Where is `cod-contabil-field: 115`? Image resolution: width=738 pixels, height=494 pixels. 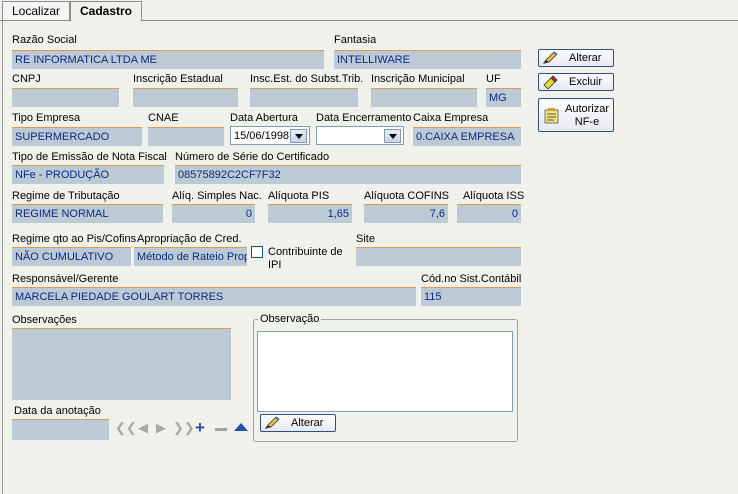 cod-contabil-field: 115 is located at coordinates (471, 296).